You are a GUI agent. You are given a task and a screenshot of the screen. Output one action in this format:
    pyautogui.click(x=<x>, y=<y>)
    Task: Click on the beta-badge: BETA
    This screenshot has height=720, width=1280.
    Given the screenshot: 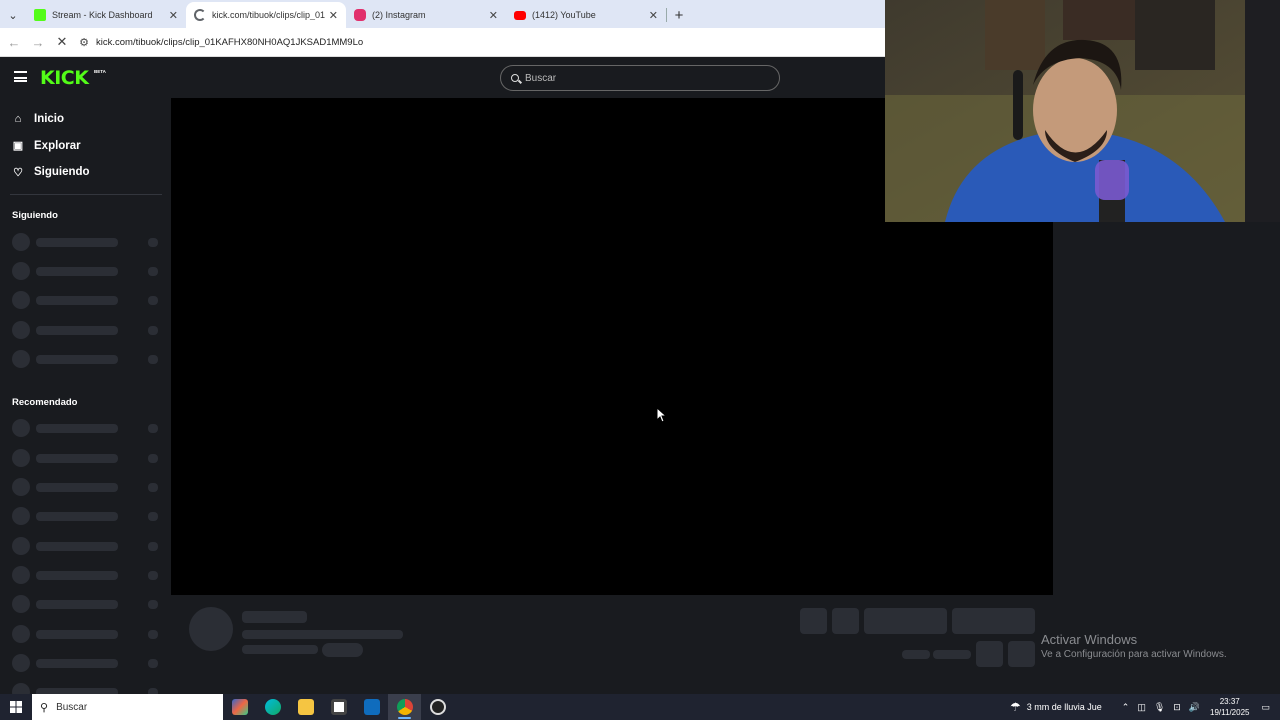 What is the action you would take?
    pyautogui.click(x=100, y=71)
    